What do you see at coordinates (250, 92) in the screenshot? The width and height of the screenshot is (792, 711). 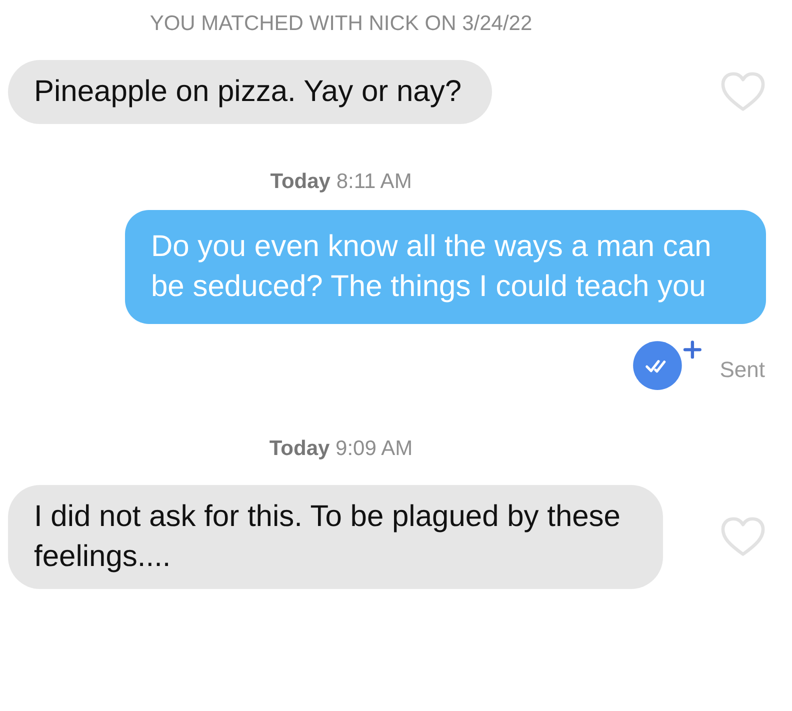 I see `received-message: Pineapple on pizza. Yay or nay?` at bounding box center [250, 92].